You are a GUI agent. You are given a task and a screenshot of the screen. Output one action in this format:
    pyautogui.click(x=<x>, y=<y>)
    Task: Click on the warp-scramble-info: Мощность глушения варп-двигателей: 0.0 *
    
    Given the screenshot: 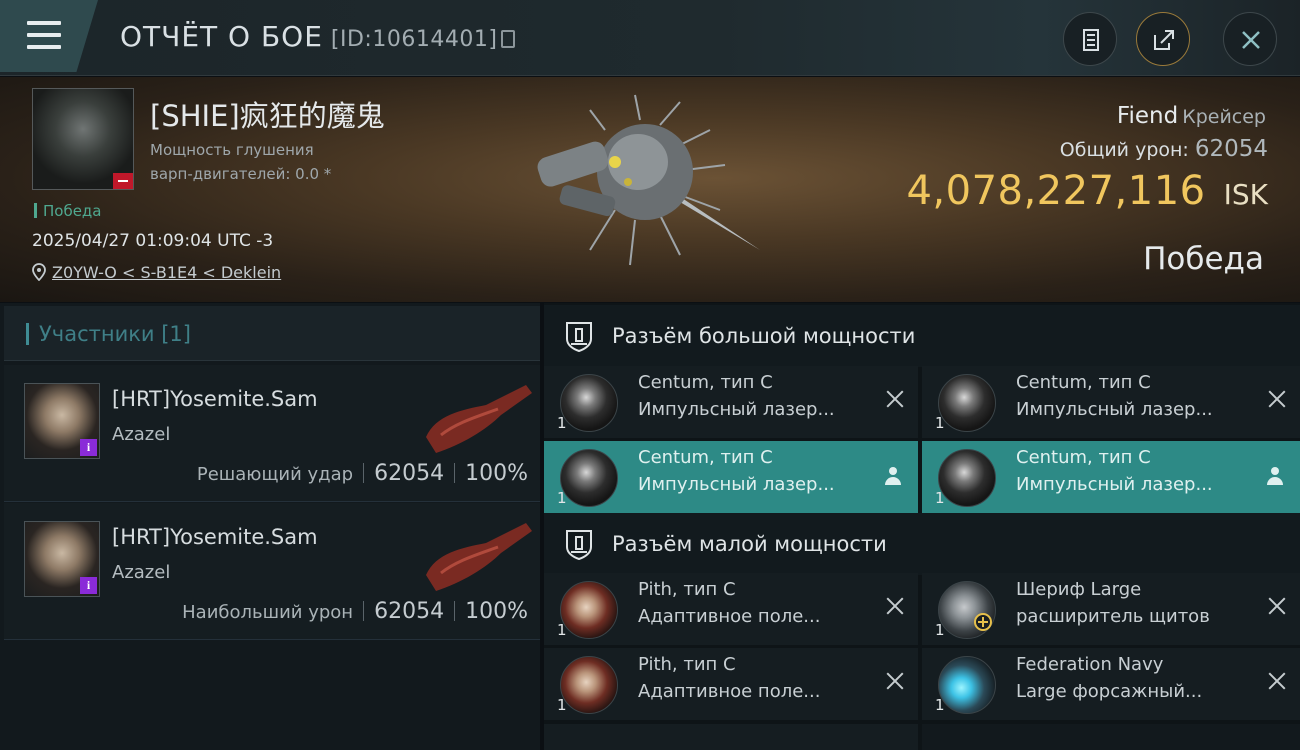 What is the action you would take?
    pyautogui.click(x=265, y=162)
    